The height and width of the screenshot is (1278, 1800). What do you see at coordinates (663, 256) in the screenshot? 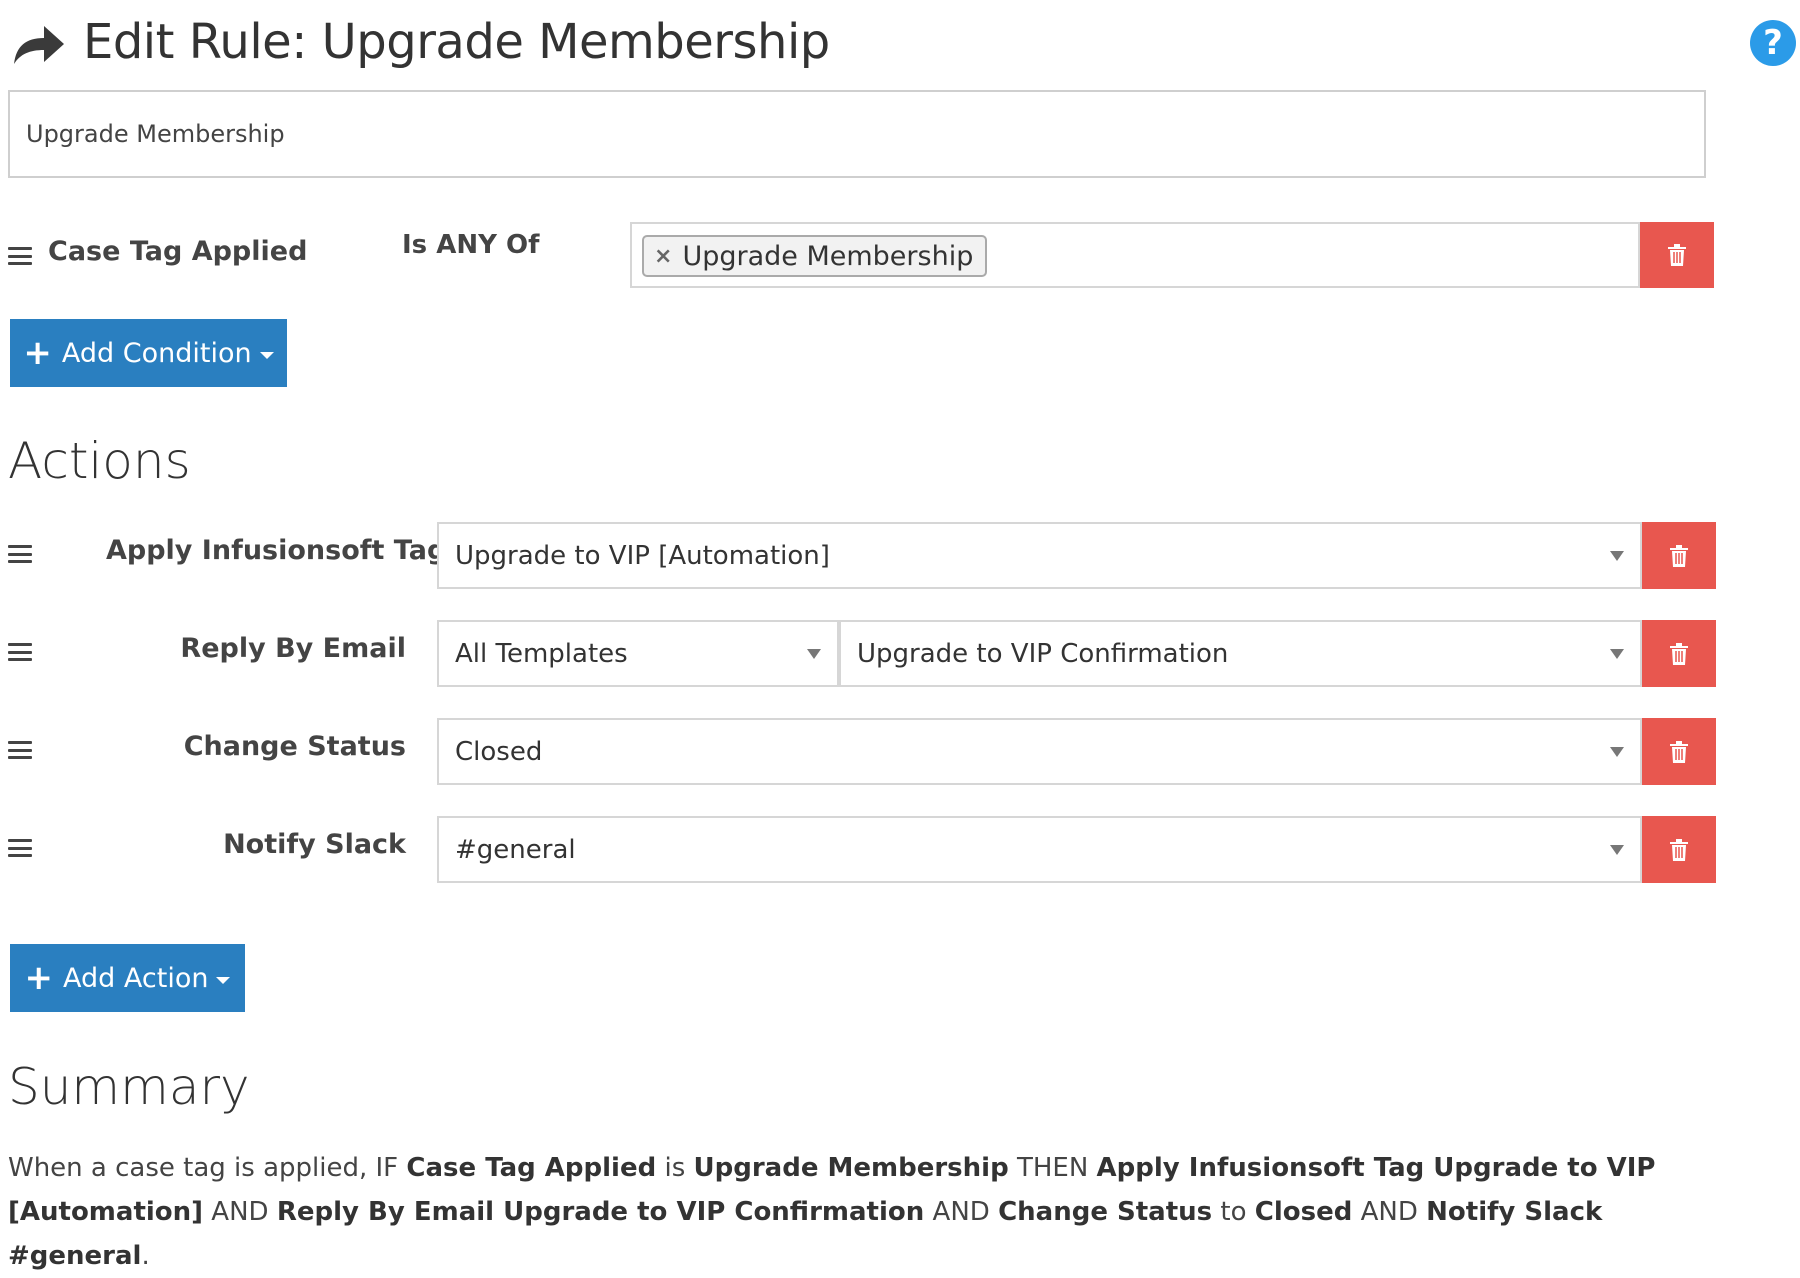
I see `remove-tag-icon: ×` at bounding box center [663, 256].